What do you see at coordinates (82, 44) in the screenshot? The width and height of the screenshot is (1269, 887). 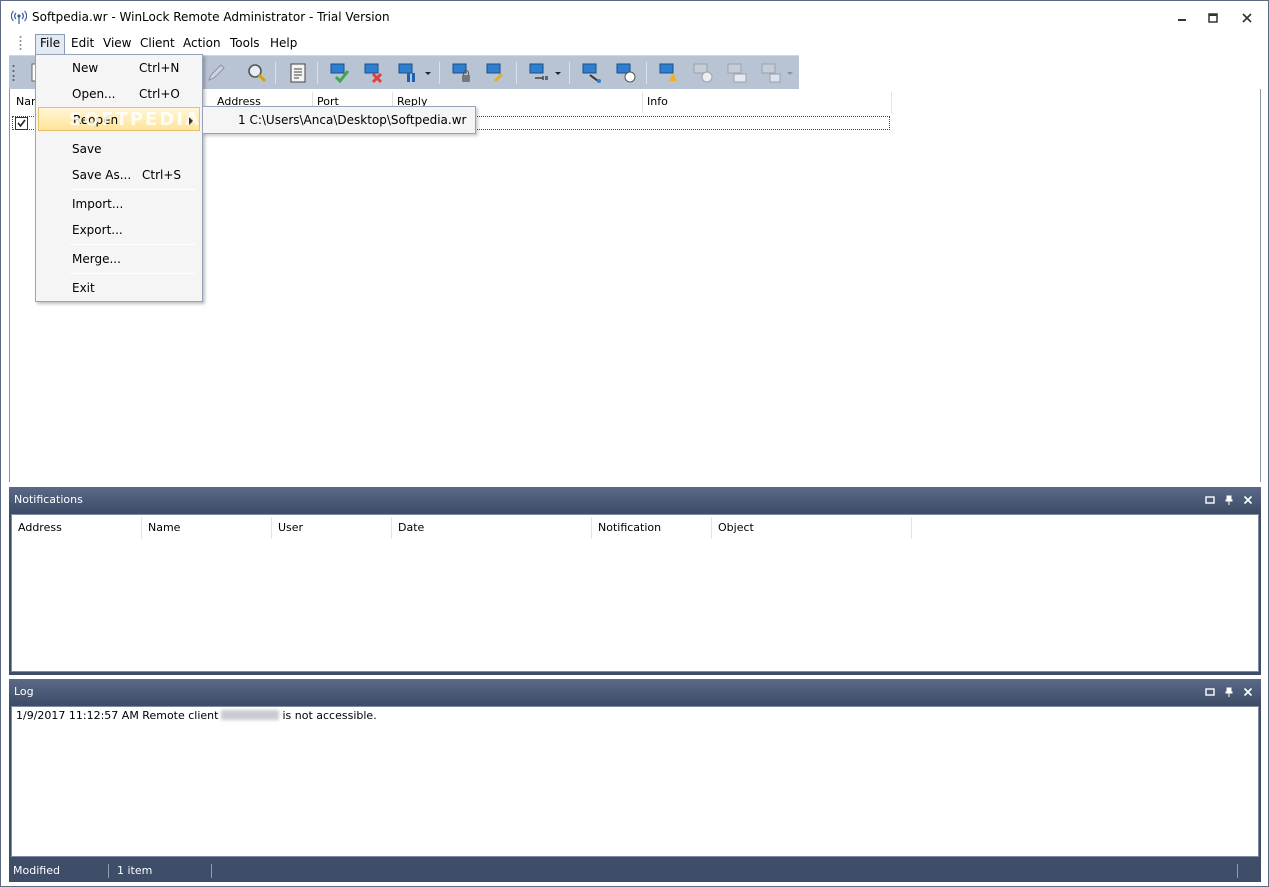 I see `menu-edit: Edit` at bounding box center [82, 44].